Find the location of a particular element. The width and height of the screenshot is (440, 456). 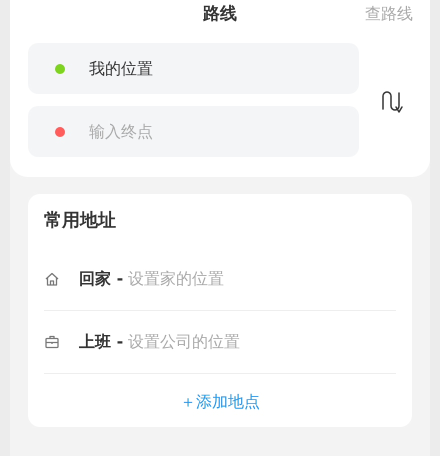

start-field: 我的位置 is located at coordinates (193, 68).